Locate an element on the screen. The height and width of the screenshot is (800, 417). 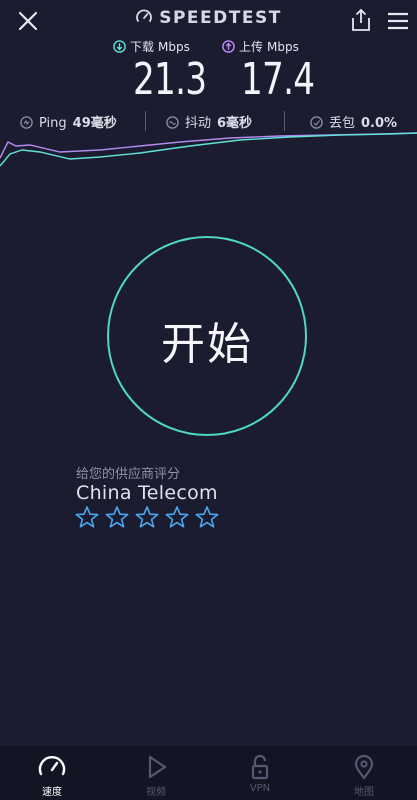
nav-tab-map: 地图 is located at coordinates (364, 773).